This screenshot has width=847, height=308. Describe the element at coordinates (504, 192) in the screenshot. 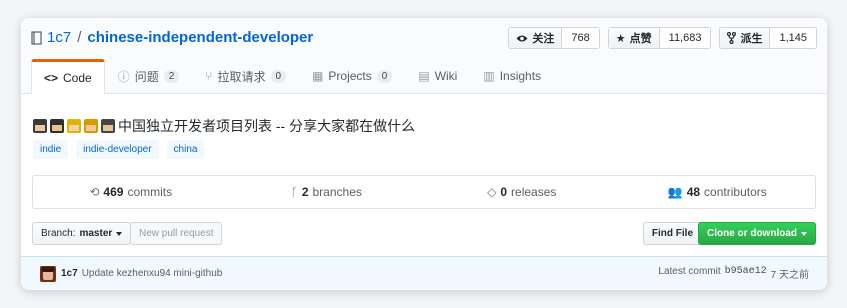

I see `releases-count: 0` at that location.